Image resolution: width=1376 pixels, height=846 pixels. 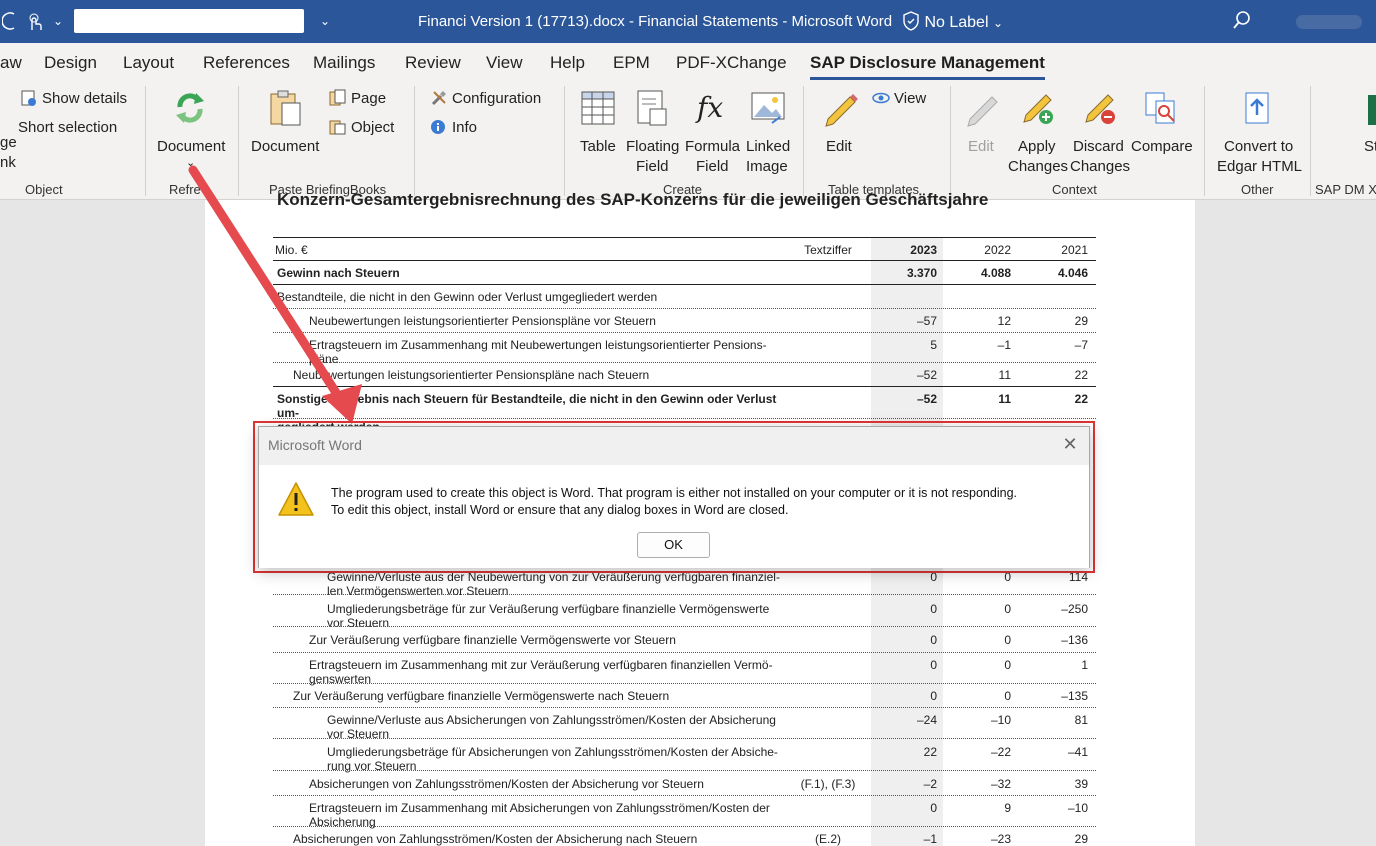 What do you see at coordinates (1160, 108) in the screenshot?
I see `compare-icon` at bounding box center [1160, 108].